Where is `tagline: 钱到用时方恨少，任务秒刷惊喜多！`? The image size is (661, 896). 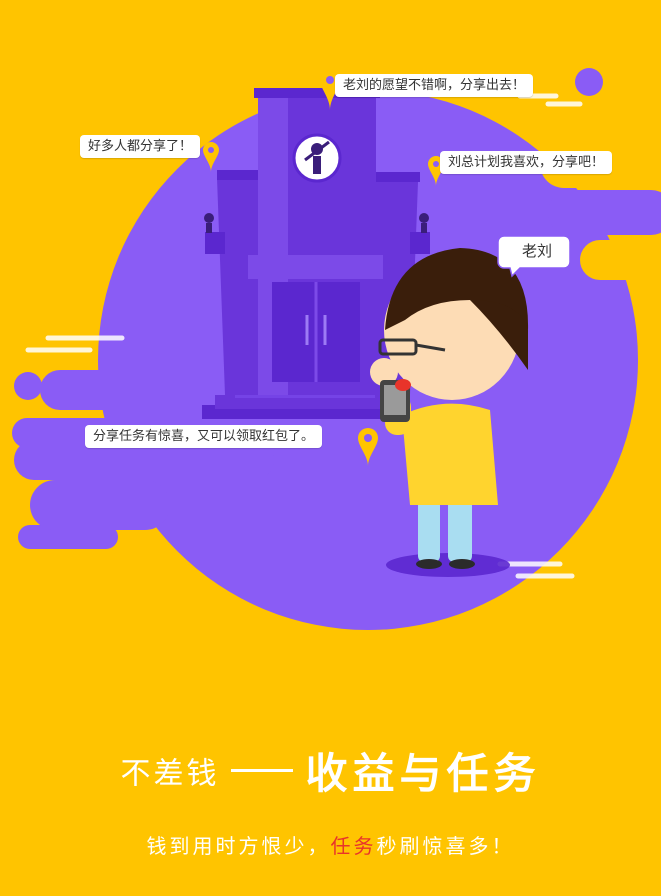
tagline: 钱到用时方恨少，任务秒刷惊喜多！ is located at coordinates (330, 844).